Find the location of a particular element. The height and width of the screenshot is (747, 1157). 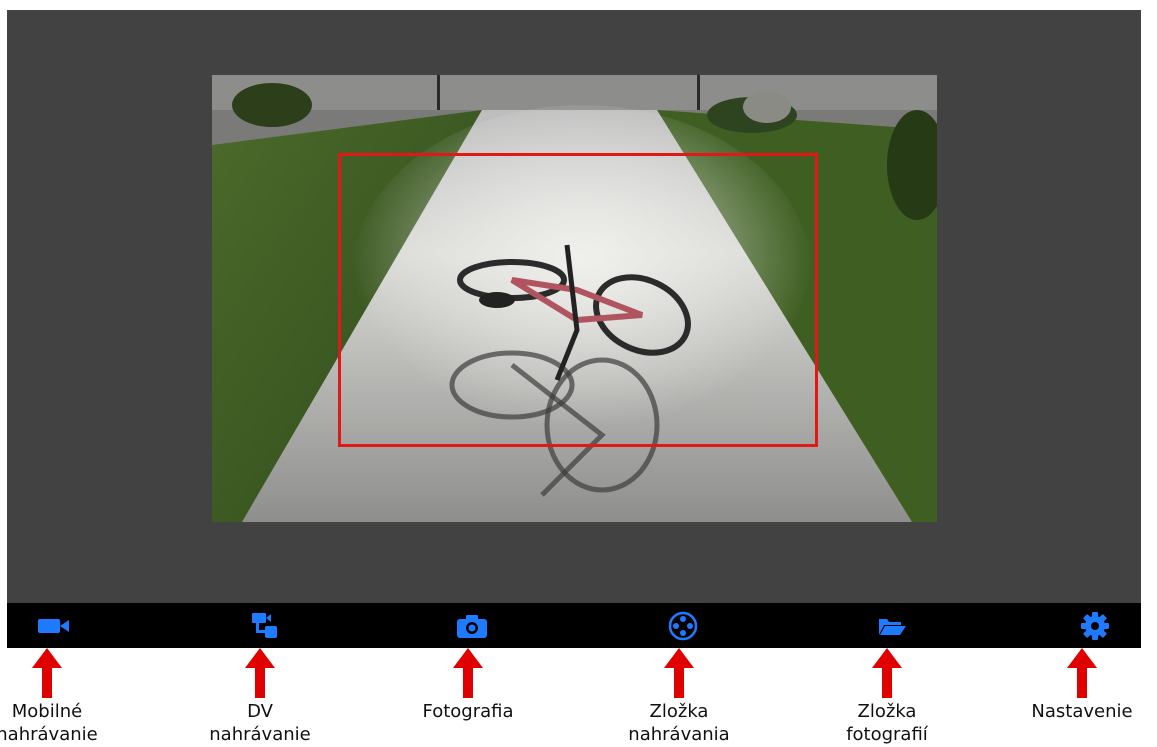

callout-photos-folder: Zložka fotografií is located at coordinates (887, 697).